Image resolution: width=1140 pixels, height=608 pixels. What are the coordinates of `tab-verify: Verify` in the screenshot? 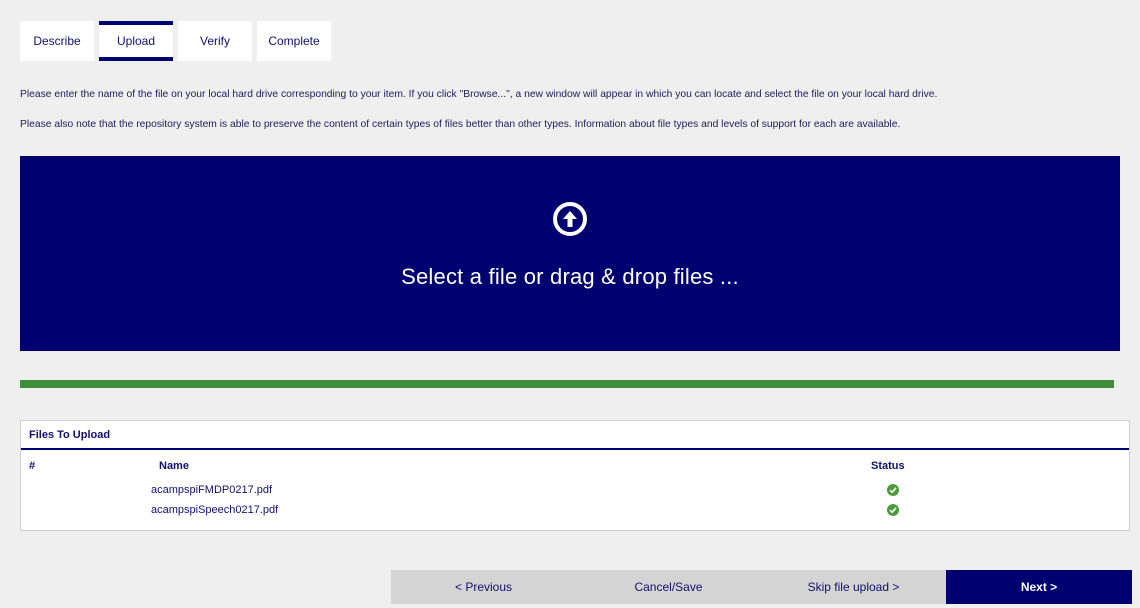 It's located at (215, 41).